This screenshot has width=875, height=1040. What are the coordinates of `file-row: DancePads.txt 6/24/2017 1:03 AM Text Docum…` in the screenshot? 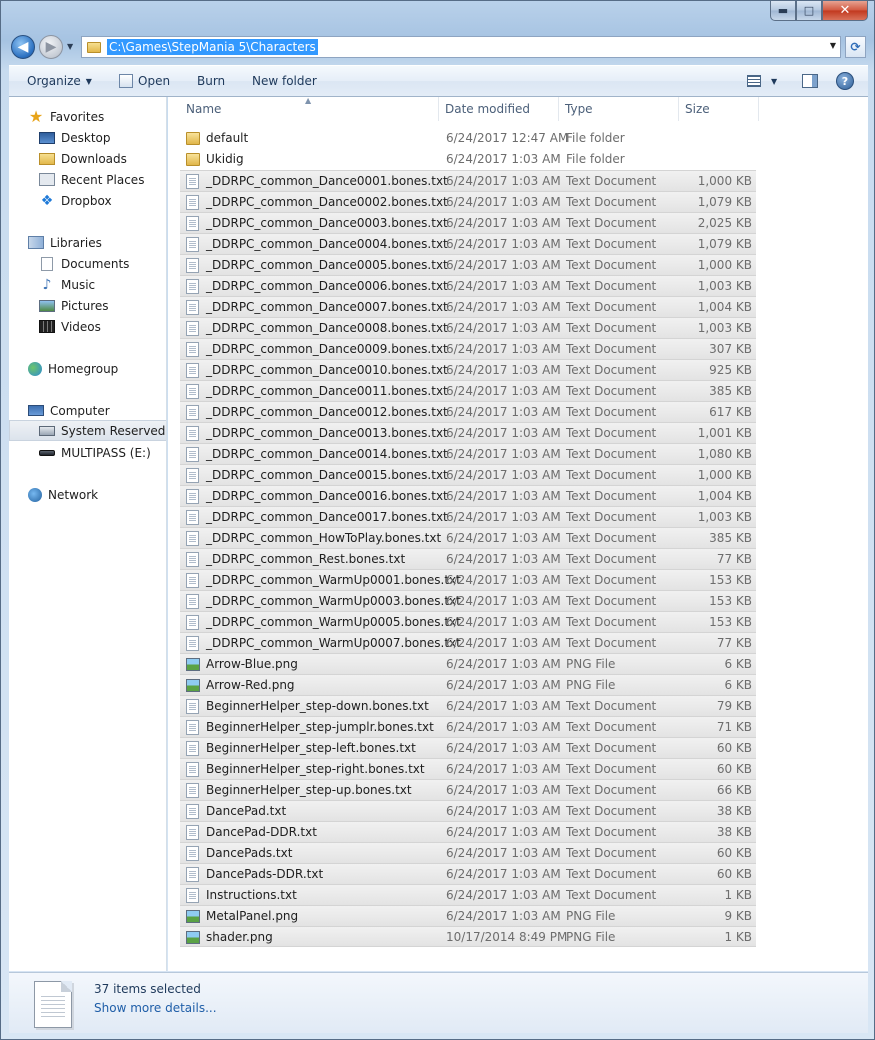 It's located at (468, 852).